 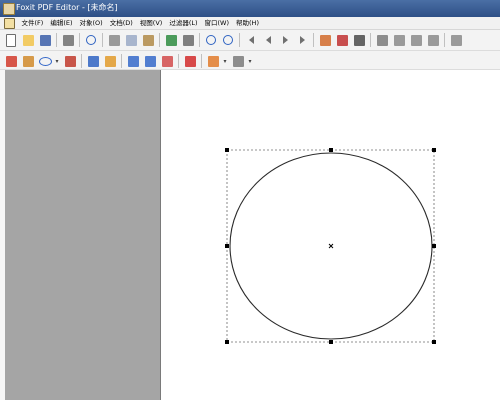 I want to click on handle-top-center, so click(x=331, y=150).